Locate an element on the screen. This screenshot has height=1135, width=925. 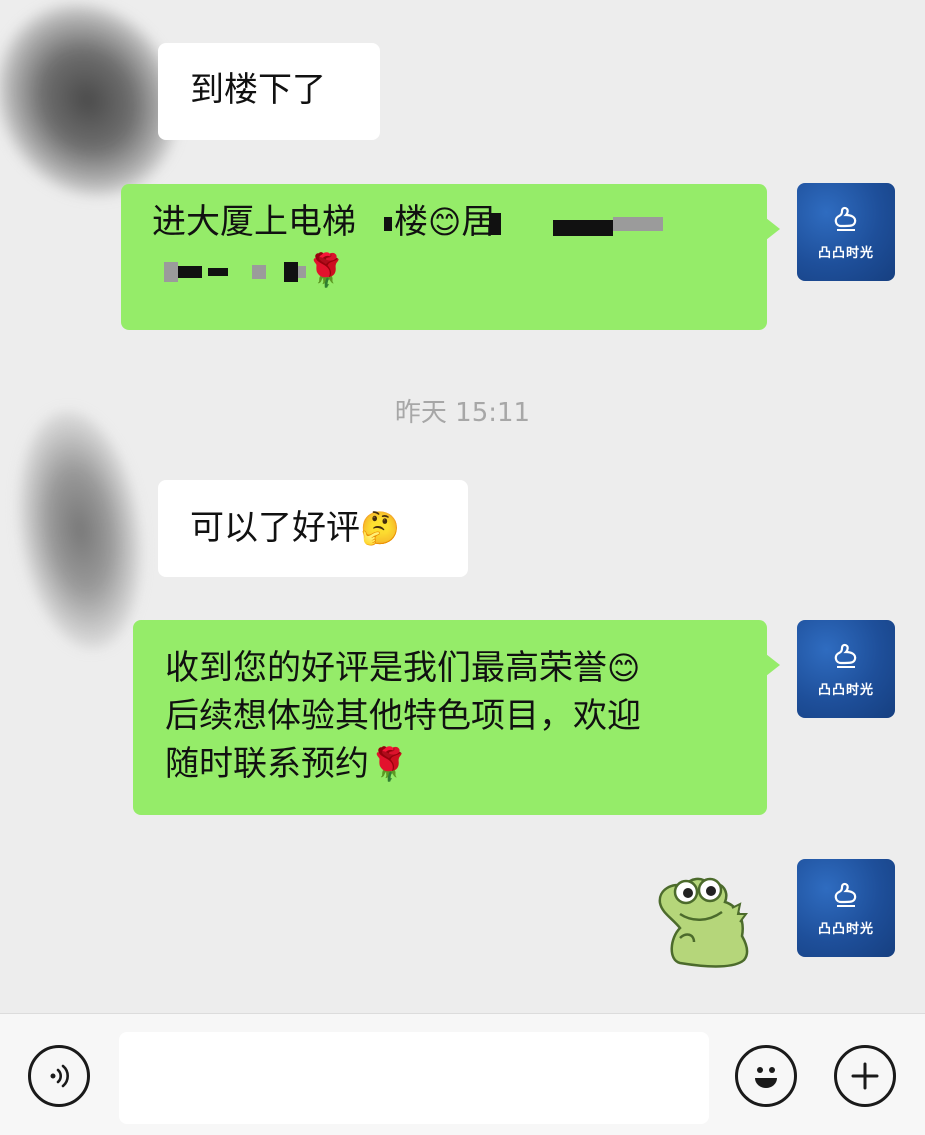
message-bubble-outgoing: 进大厦上电梯 楼😊居 🌹 is located at coordinates (450, 257).